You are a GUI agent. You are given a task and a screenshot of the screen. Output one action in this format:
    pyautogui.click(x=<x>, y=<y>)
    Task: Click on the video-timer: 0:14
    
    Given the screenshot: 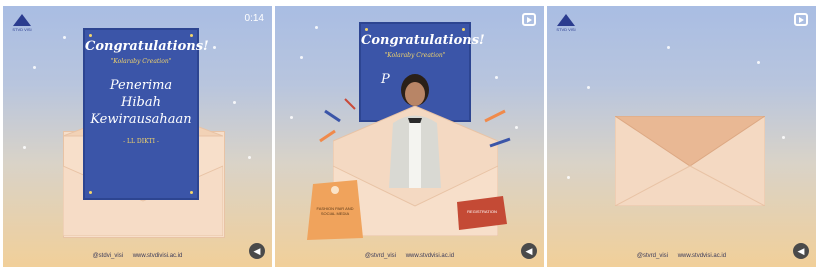 What is the action you would take?
    pyautogui.click(x=254, y=18)
    